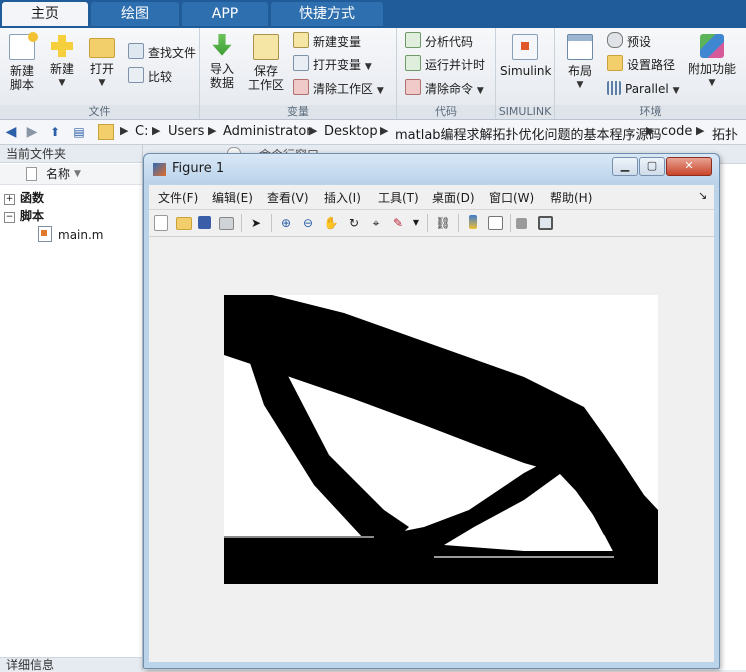  What do you see at coordinates (338, 89) in the screenshot?
I see `clear-workspace-button: 清除工作区 ▼` at bounding box center [338, 89].